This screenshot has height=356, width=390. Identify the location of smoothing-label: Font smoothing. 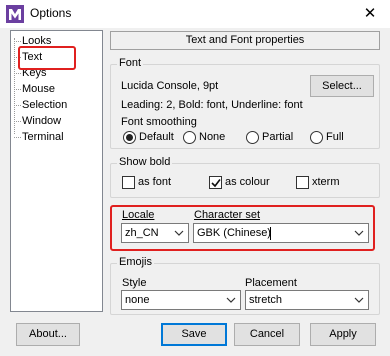
(159, 122).